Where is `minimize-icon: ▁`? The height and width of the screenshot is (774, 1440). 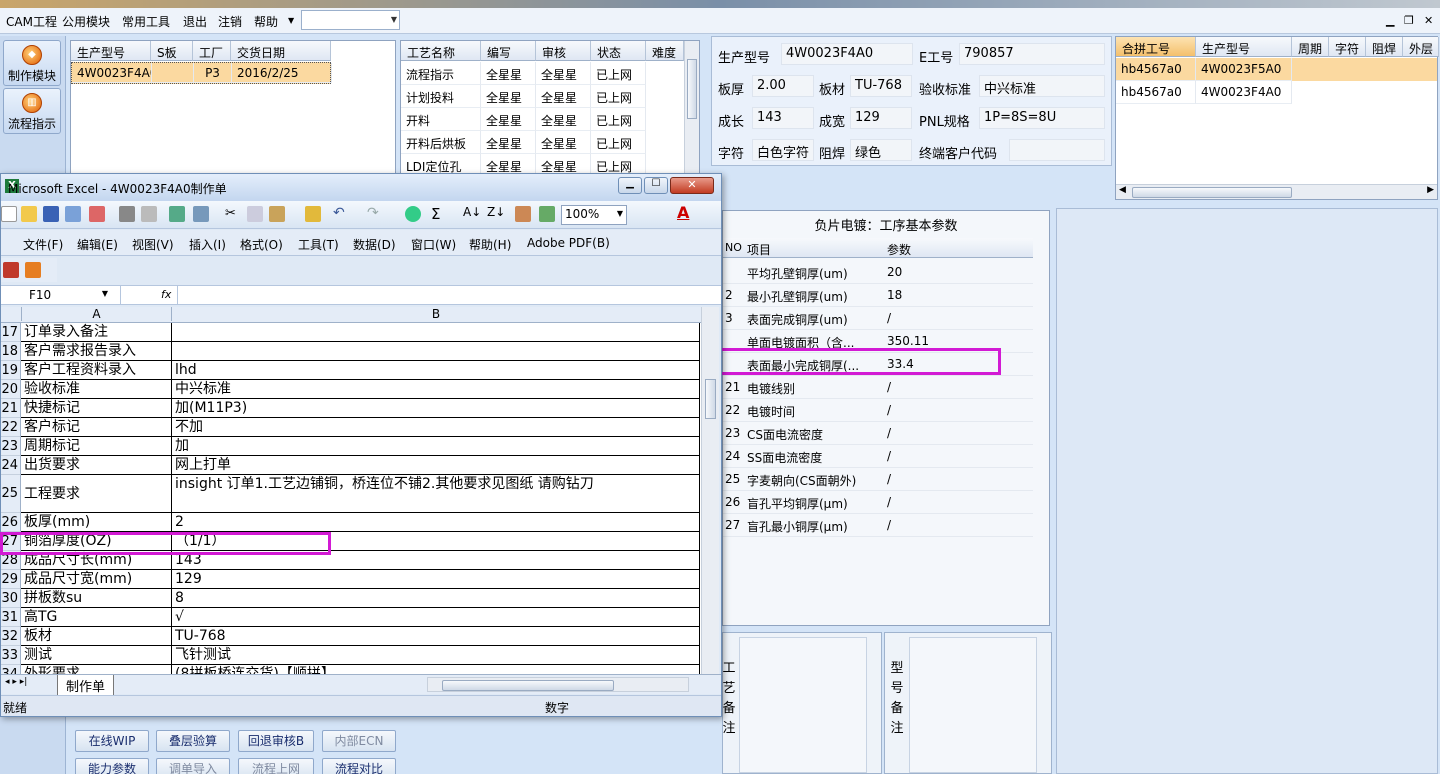
minimize-icon: ▁ is located at coordinates (1390, 20).